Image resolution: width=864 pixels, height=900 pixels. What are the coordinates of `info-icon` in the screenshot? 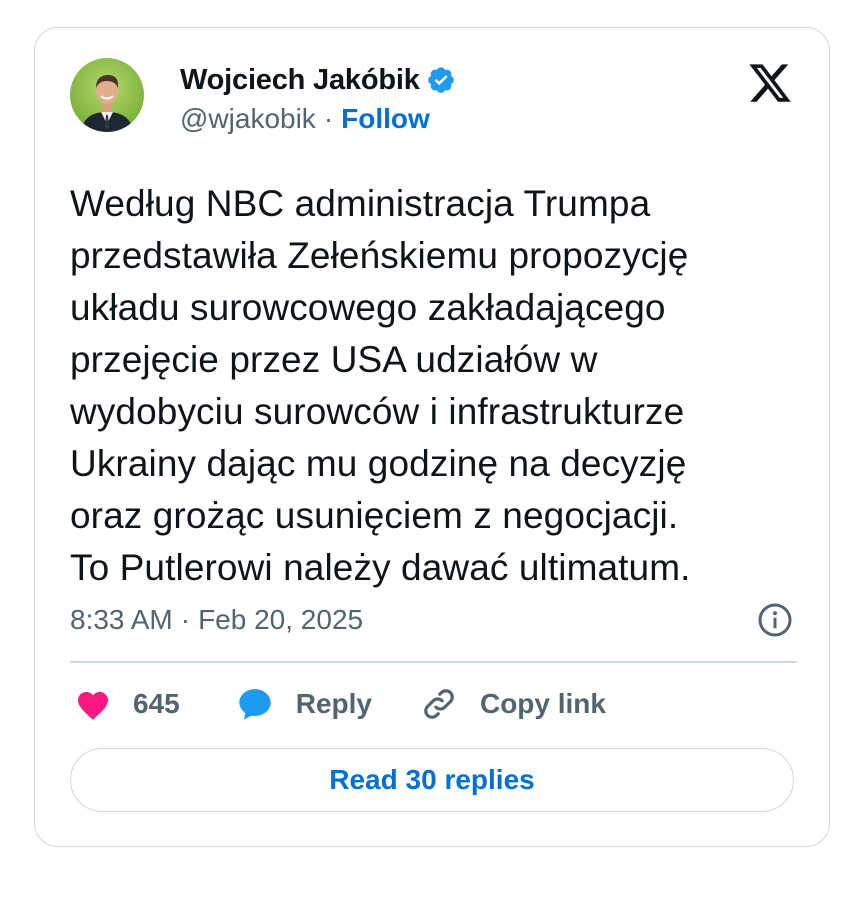 It's located at (775, 620).